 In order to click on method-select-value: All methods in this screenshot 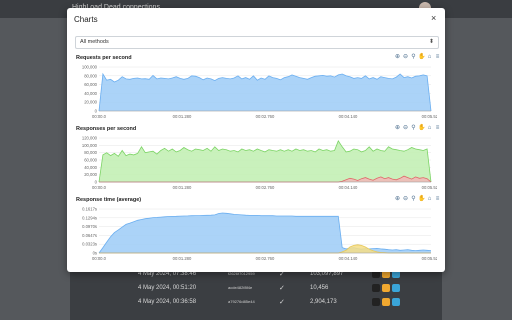, I will do `click(94, 42)`.